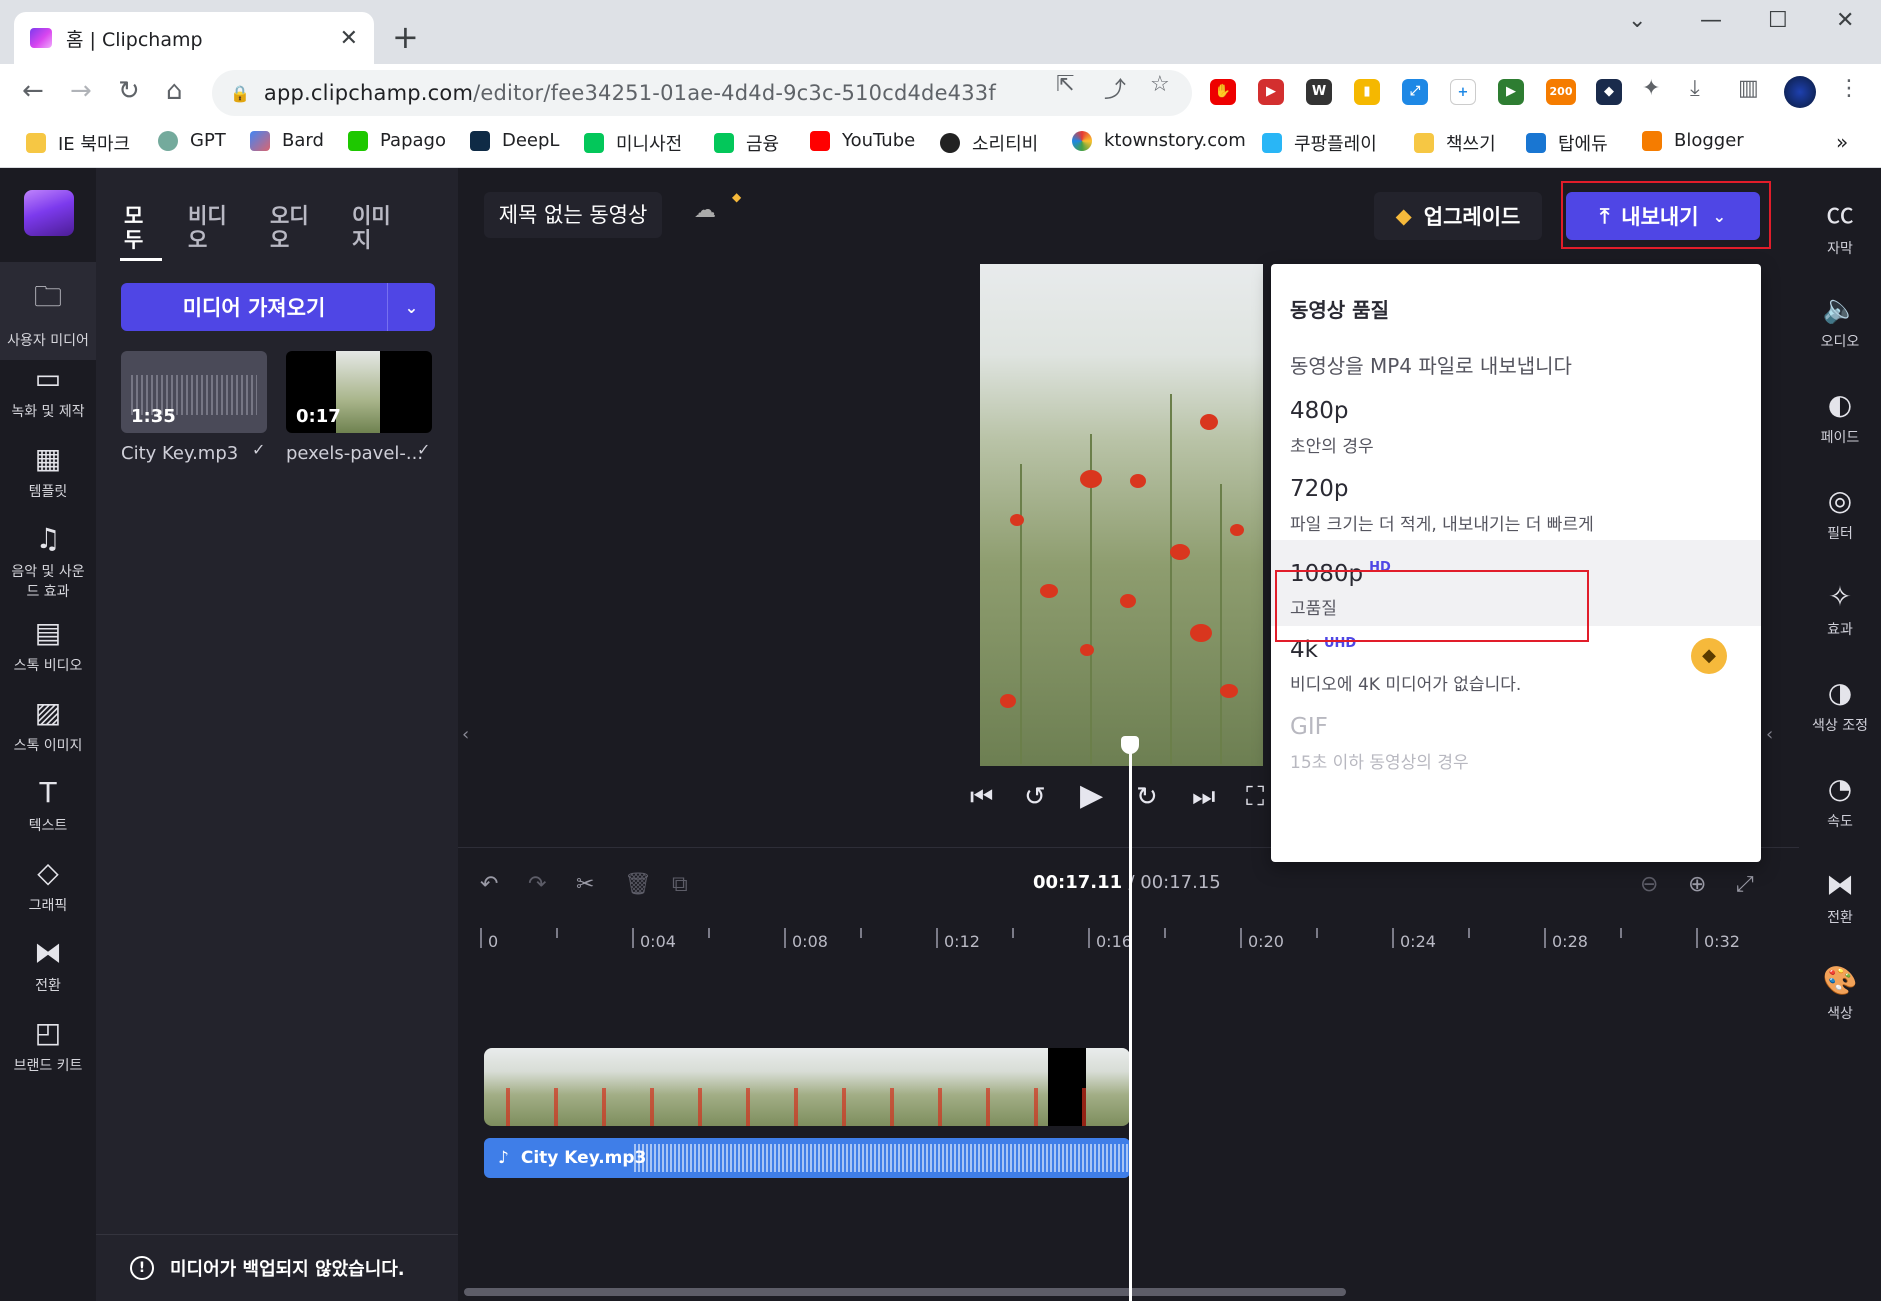 Image resolution: width=1881 pixels, height=1301 pixels. I want to click on adblock-extension-icon: ✋, so click(1223, 92).